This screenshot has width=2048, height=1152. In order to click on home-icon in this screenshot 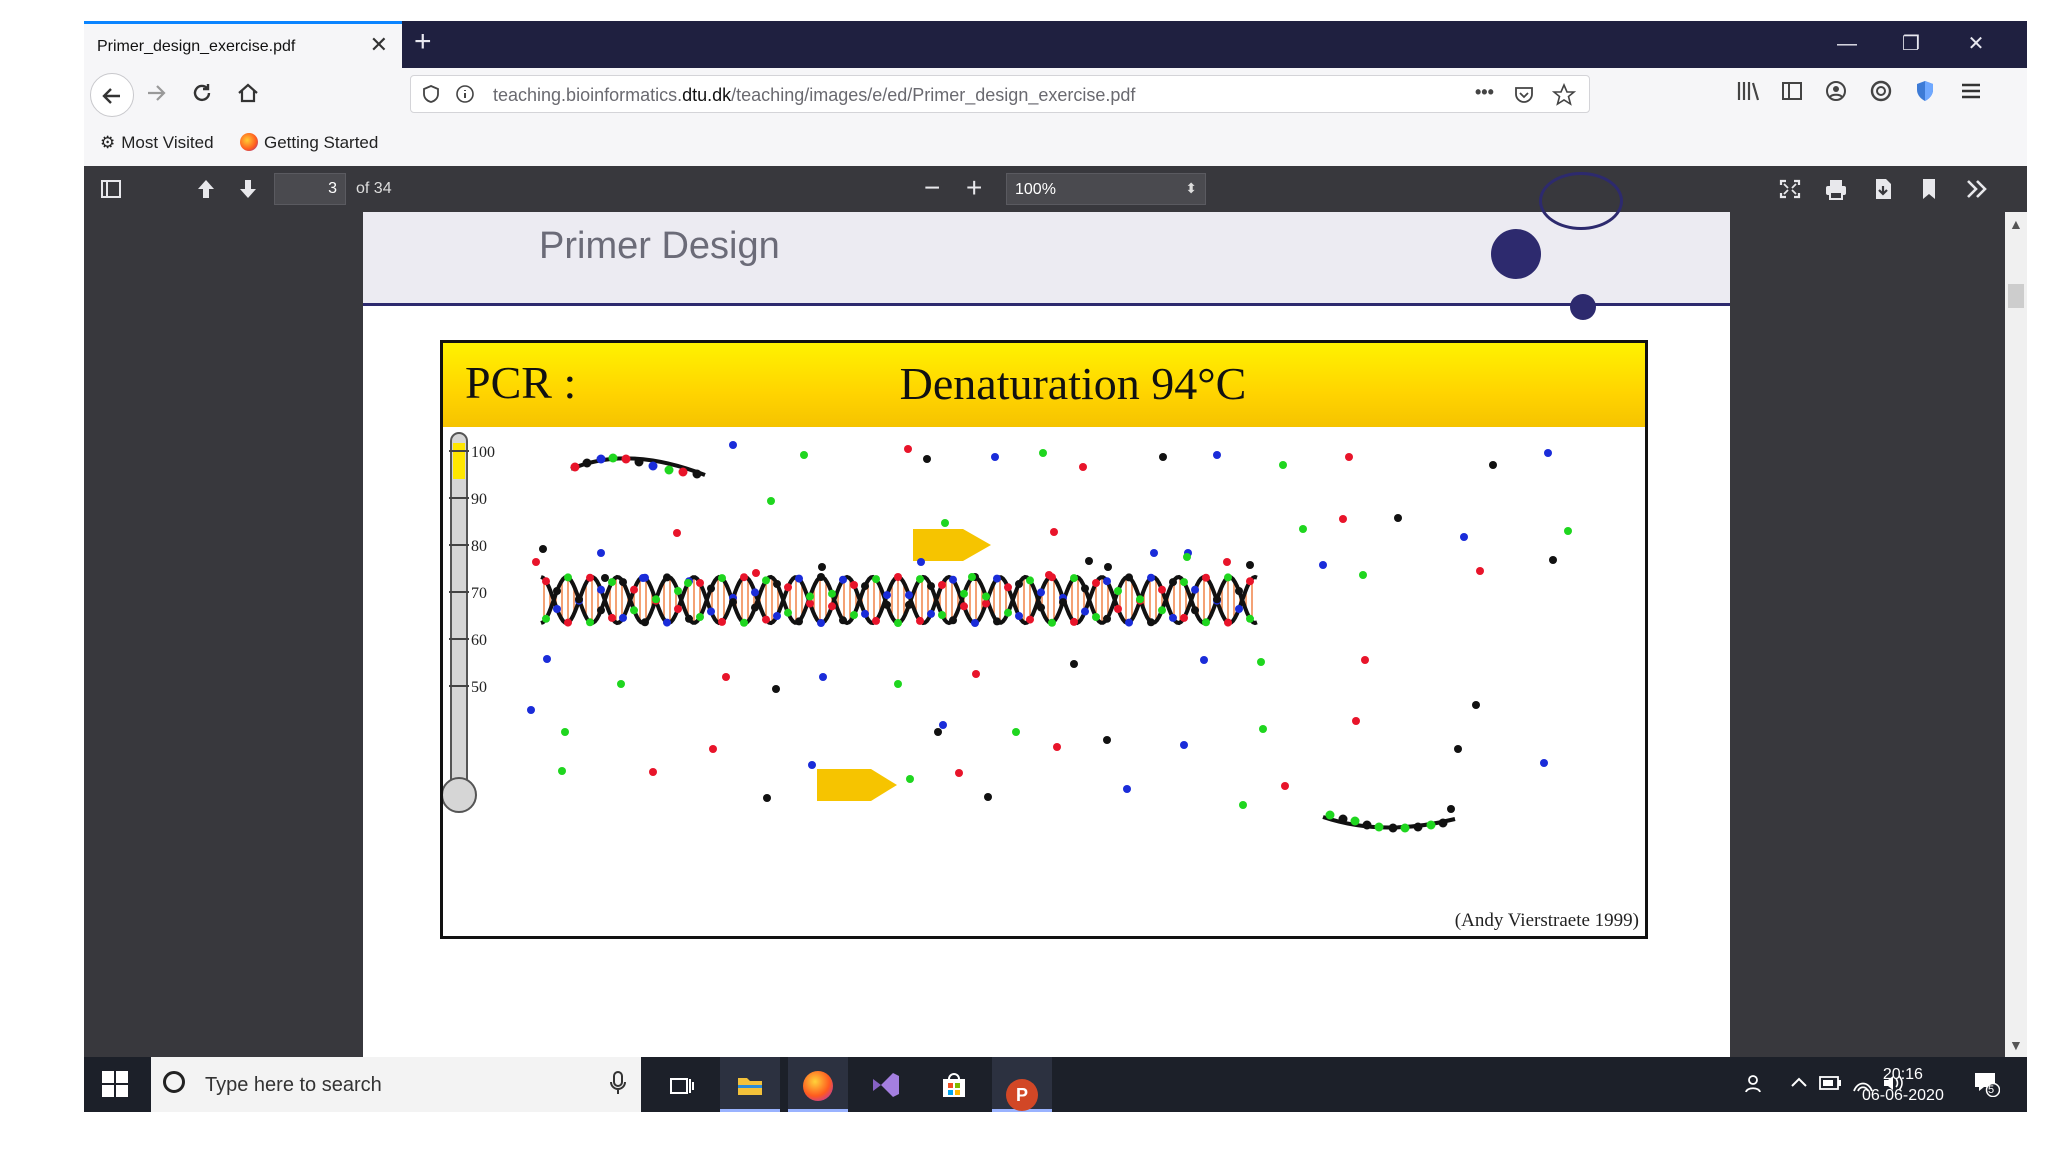, I will do `click(248, 93)`.